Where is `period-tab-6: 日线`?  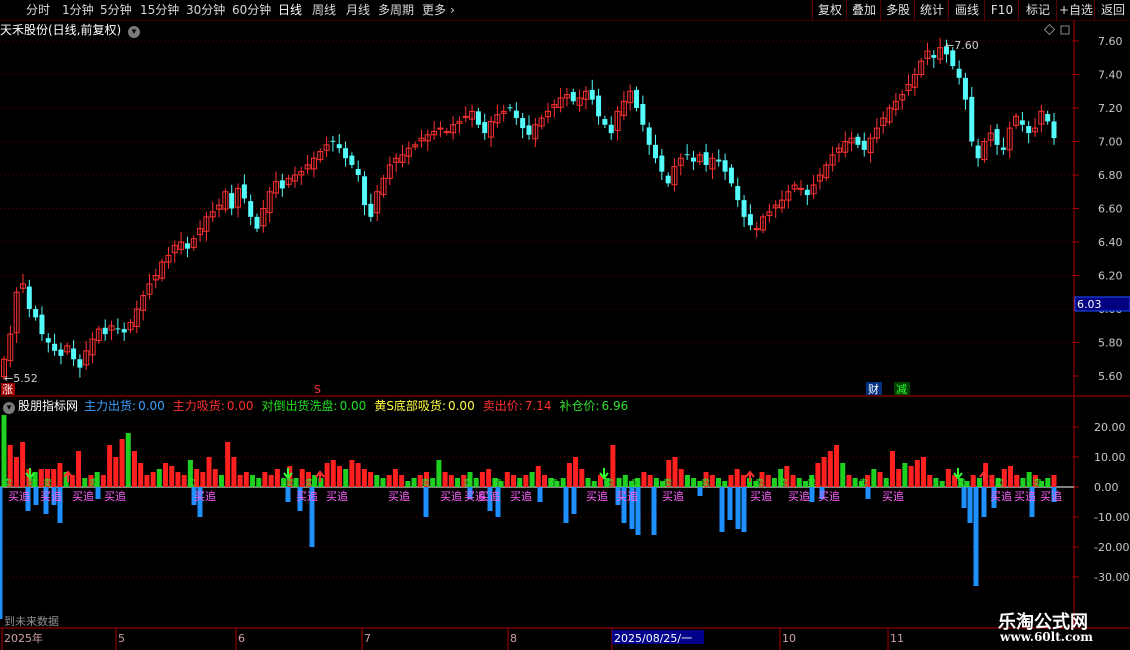 period-tab-6: 日线 is located at coordinates (290, 10).